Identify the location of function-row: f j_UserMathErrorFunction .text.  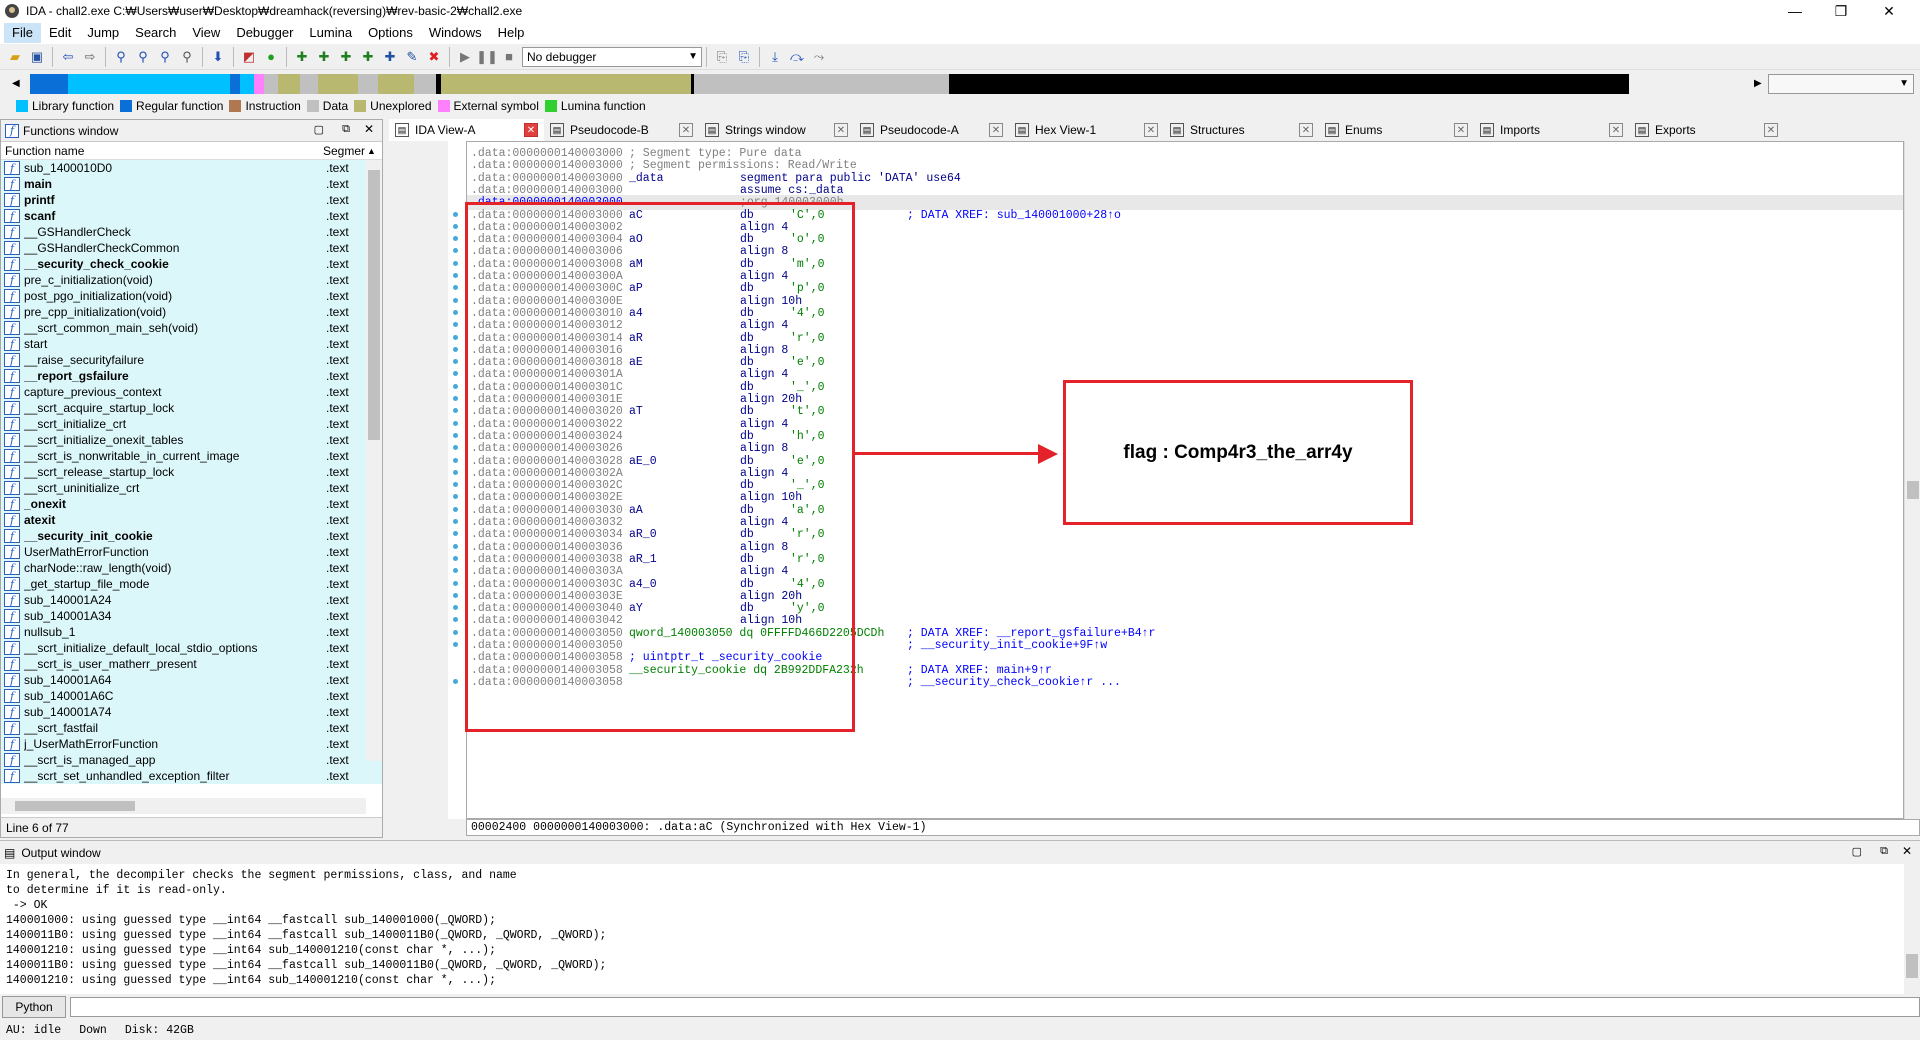
(191, 744).